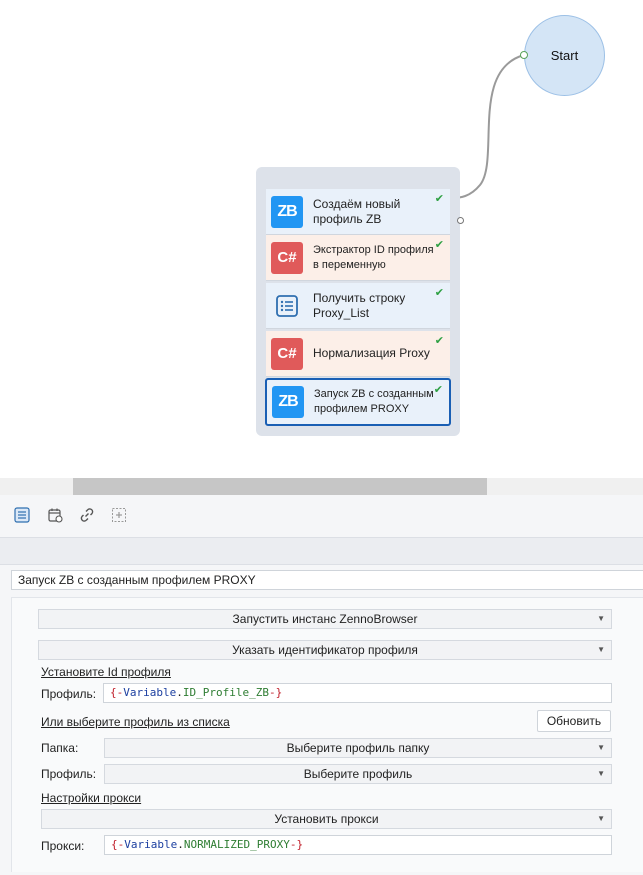 This screenshot has width=643, height=875. Describe the element at coordinates (347, 218) in the screenshot. I see `block-label: профиль ZB` at that location.